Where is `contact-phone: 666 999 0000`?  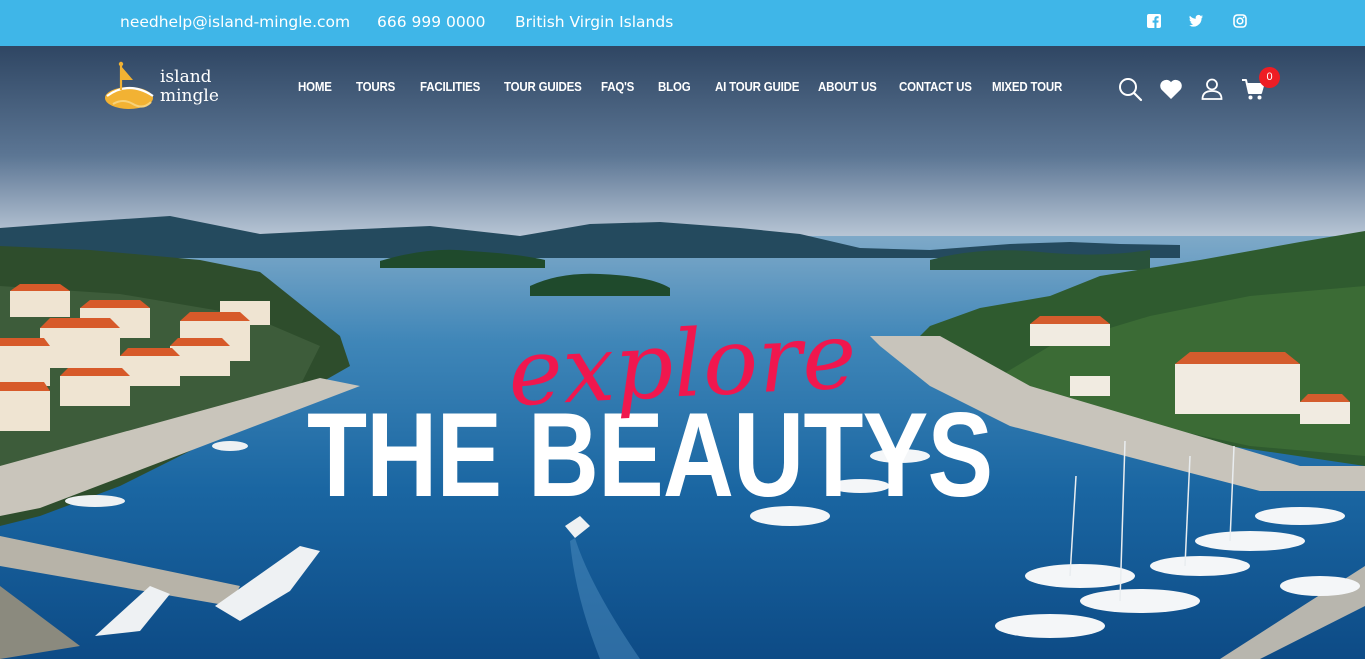 contact-phone: 666 999 0000 is located at coordinates (431, 23).